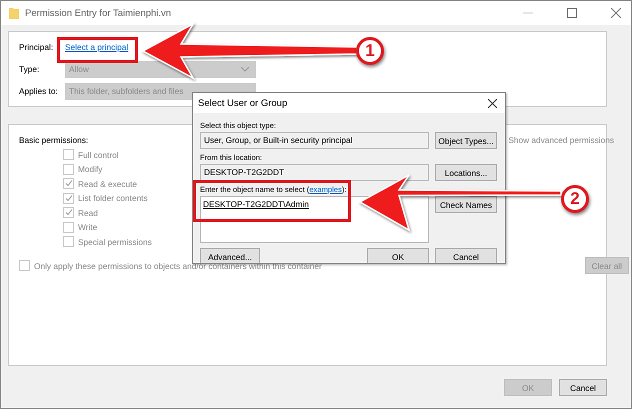 The height and width of the screenshot is (409, 632). What do you see at coordinates (98, 13) in the screenshot?
I see `window-title: Permission Entry for Taimienphi.vn` at bounding box center [98, 13].